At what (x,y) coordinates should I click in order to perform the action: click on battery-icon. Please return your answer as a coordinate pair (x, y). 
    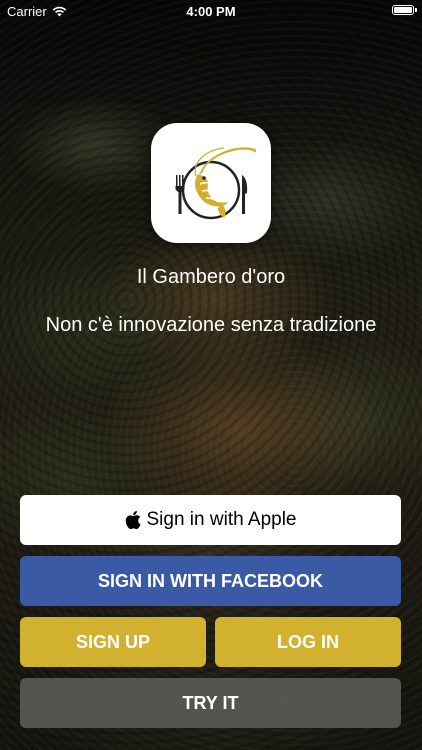
    Looking at the image, I should click on (404, 10).